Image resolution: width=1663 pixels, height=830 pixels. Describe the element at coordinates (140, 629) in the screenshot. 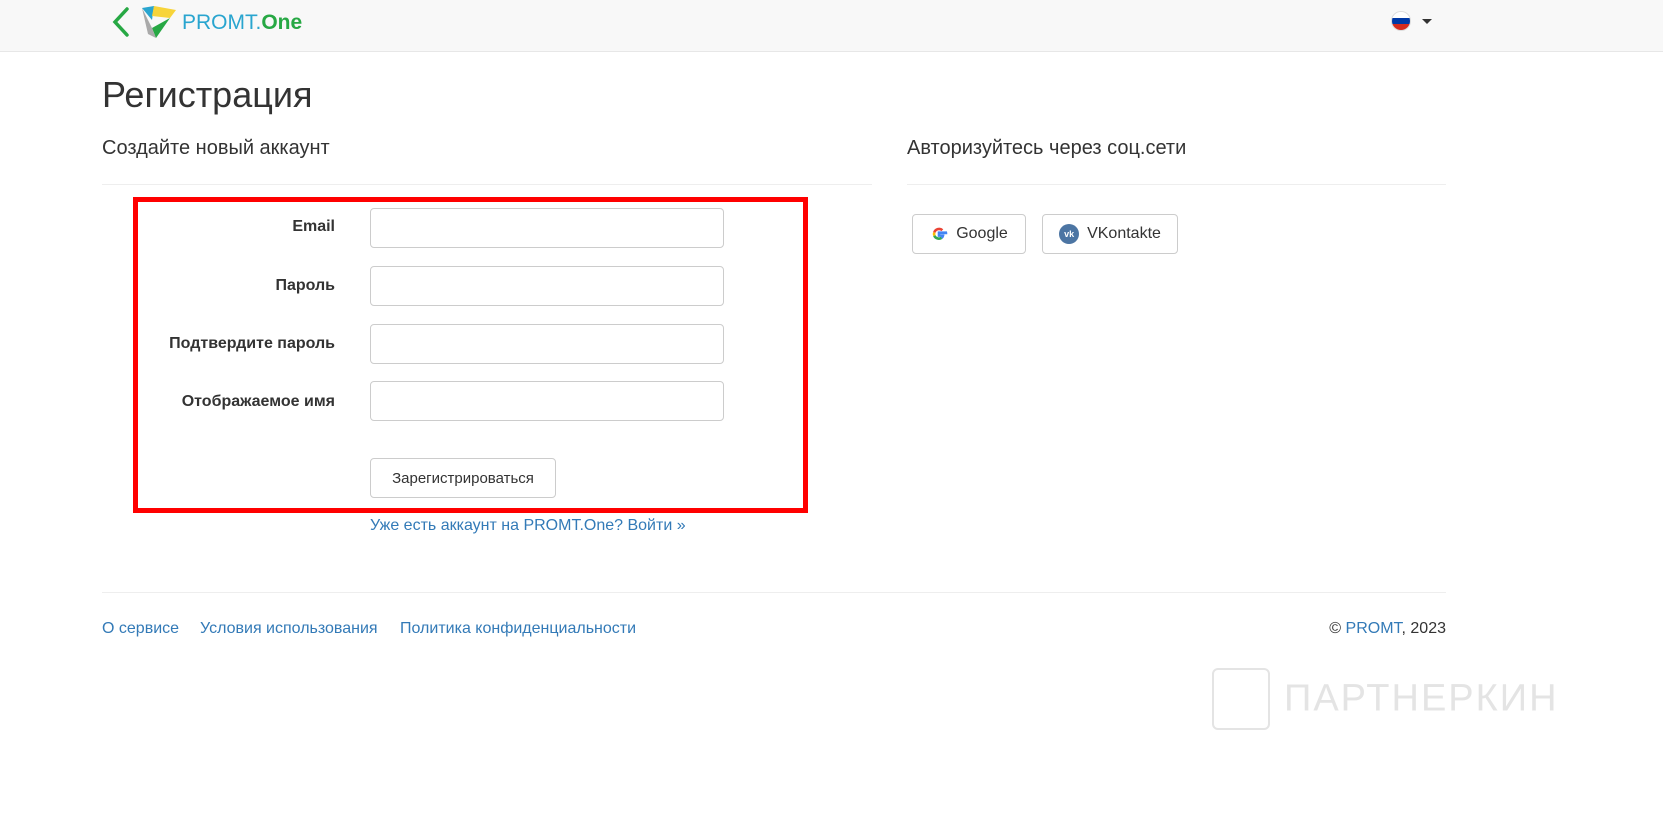

I see `footer-link-about: О сервисе` at that location.